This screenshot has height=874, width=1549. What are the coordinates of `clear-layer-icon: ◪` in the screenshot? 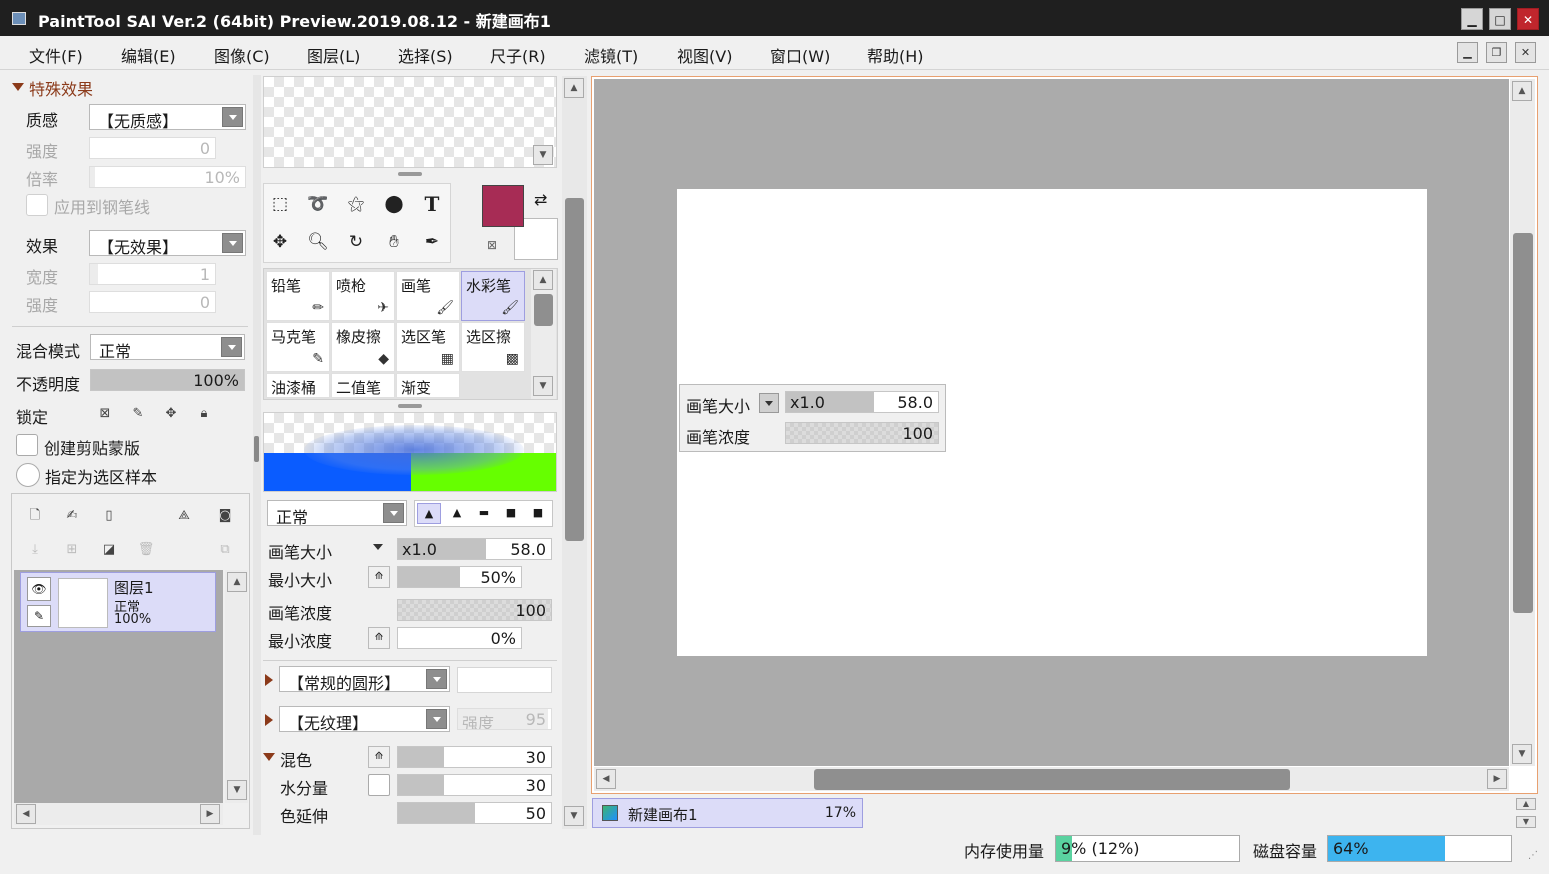 It's located at (109, 550).